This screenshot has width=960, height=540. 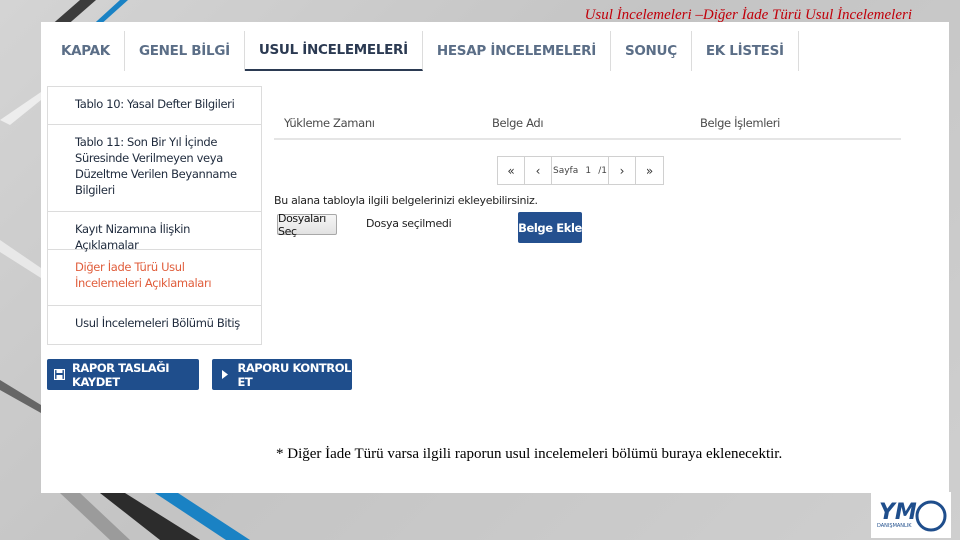 I want to click on company-logo: YM DANIŞMANLIK, so click(x=911, y=515).